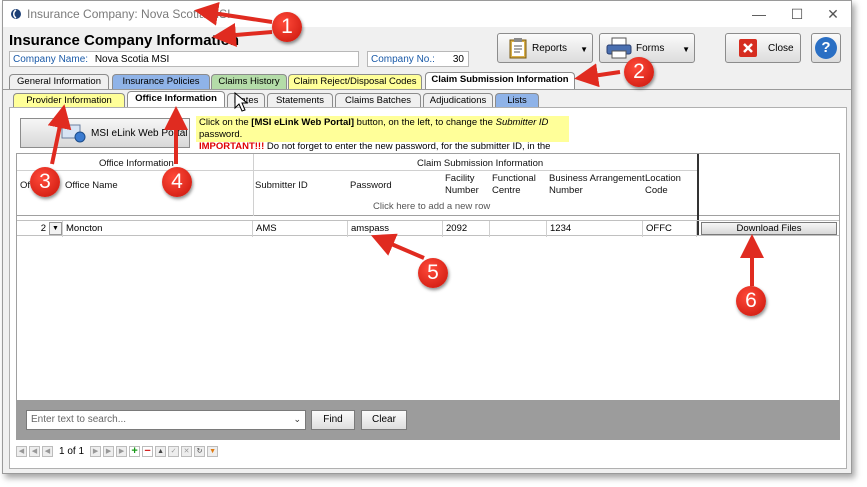 The image size is (867, 487). What do you see at coordinates (639, 72) in the screenshot?
I see `callout-2: 2` at bounding box center [639, 72].